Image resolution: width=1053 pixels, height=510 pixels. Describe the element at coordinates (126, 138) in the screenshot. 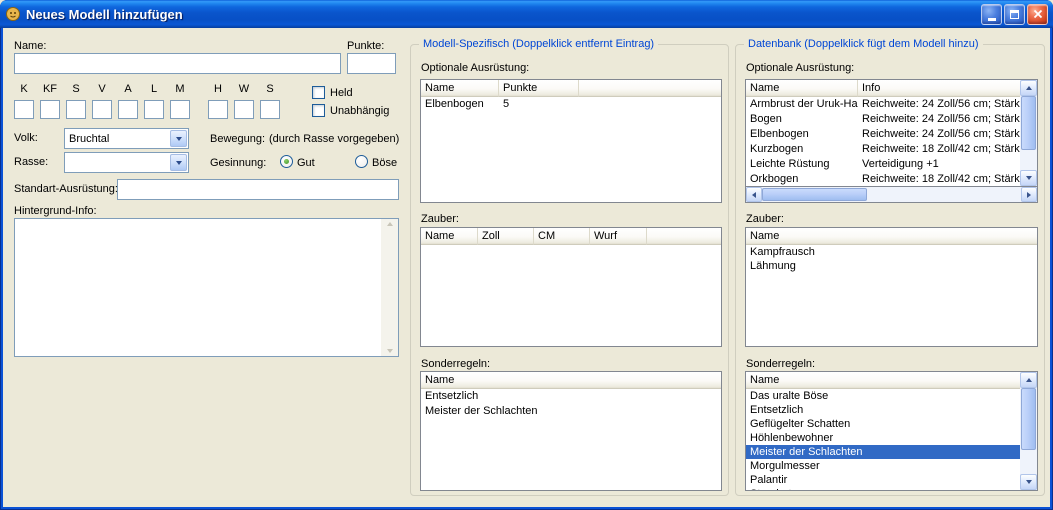

I see `volk-select: Bruchtal` at that location.